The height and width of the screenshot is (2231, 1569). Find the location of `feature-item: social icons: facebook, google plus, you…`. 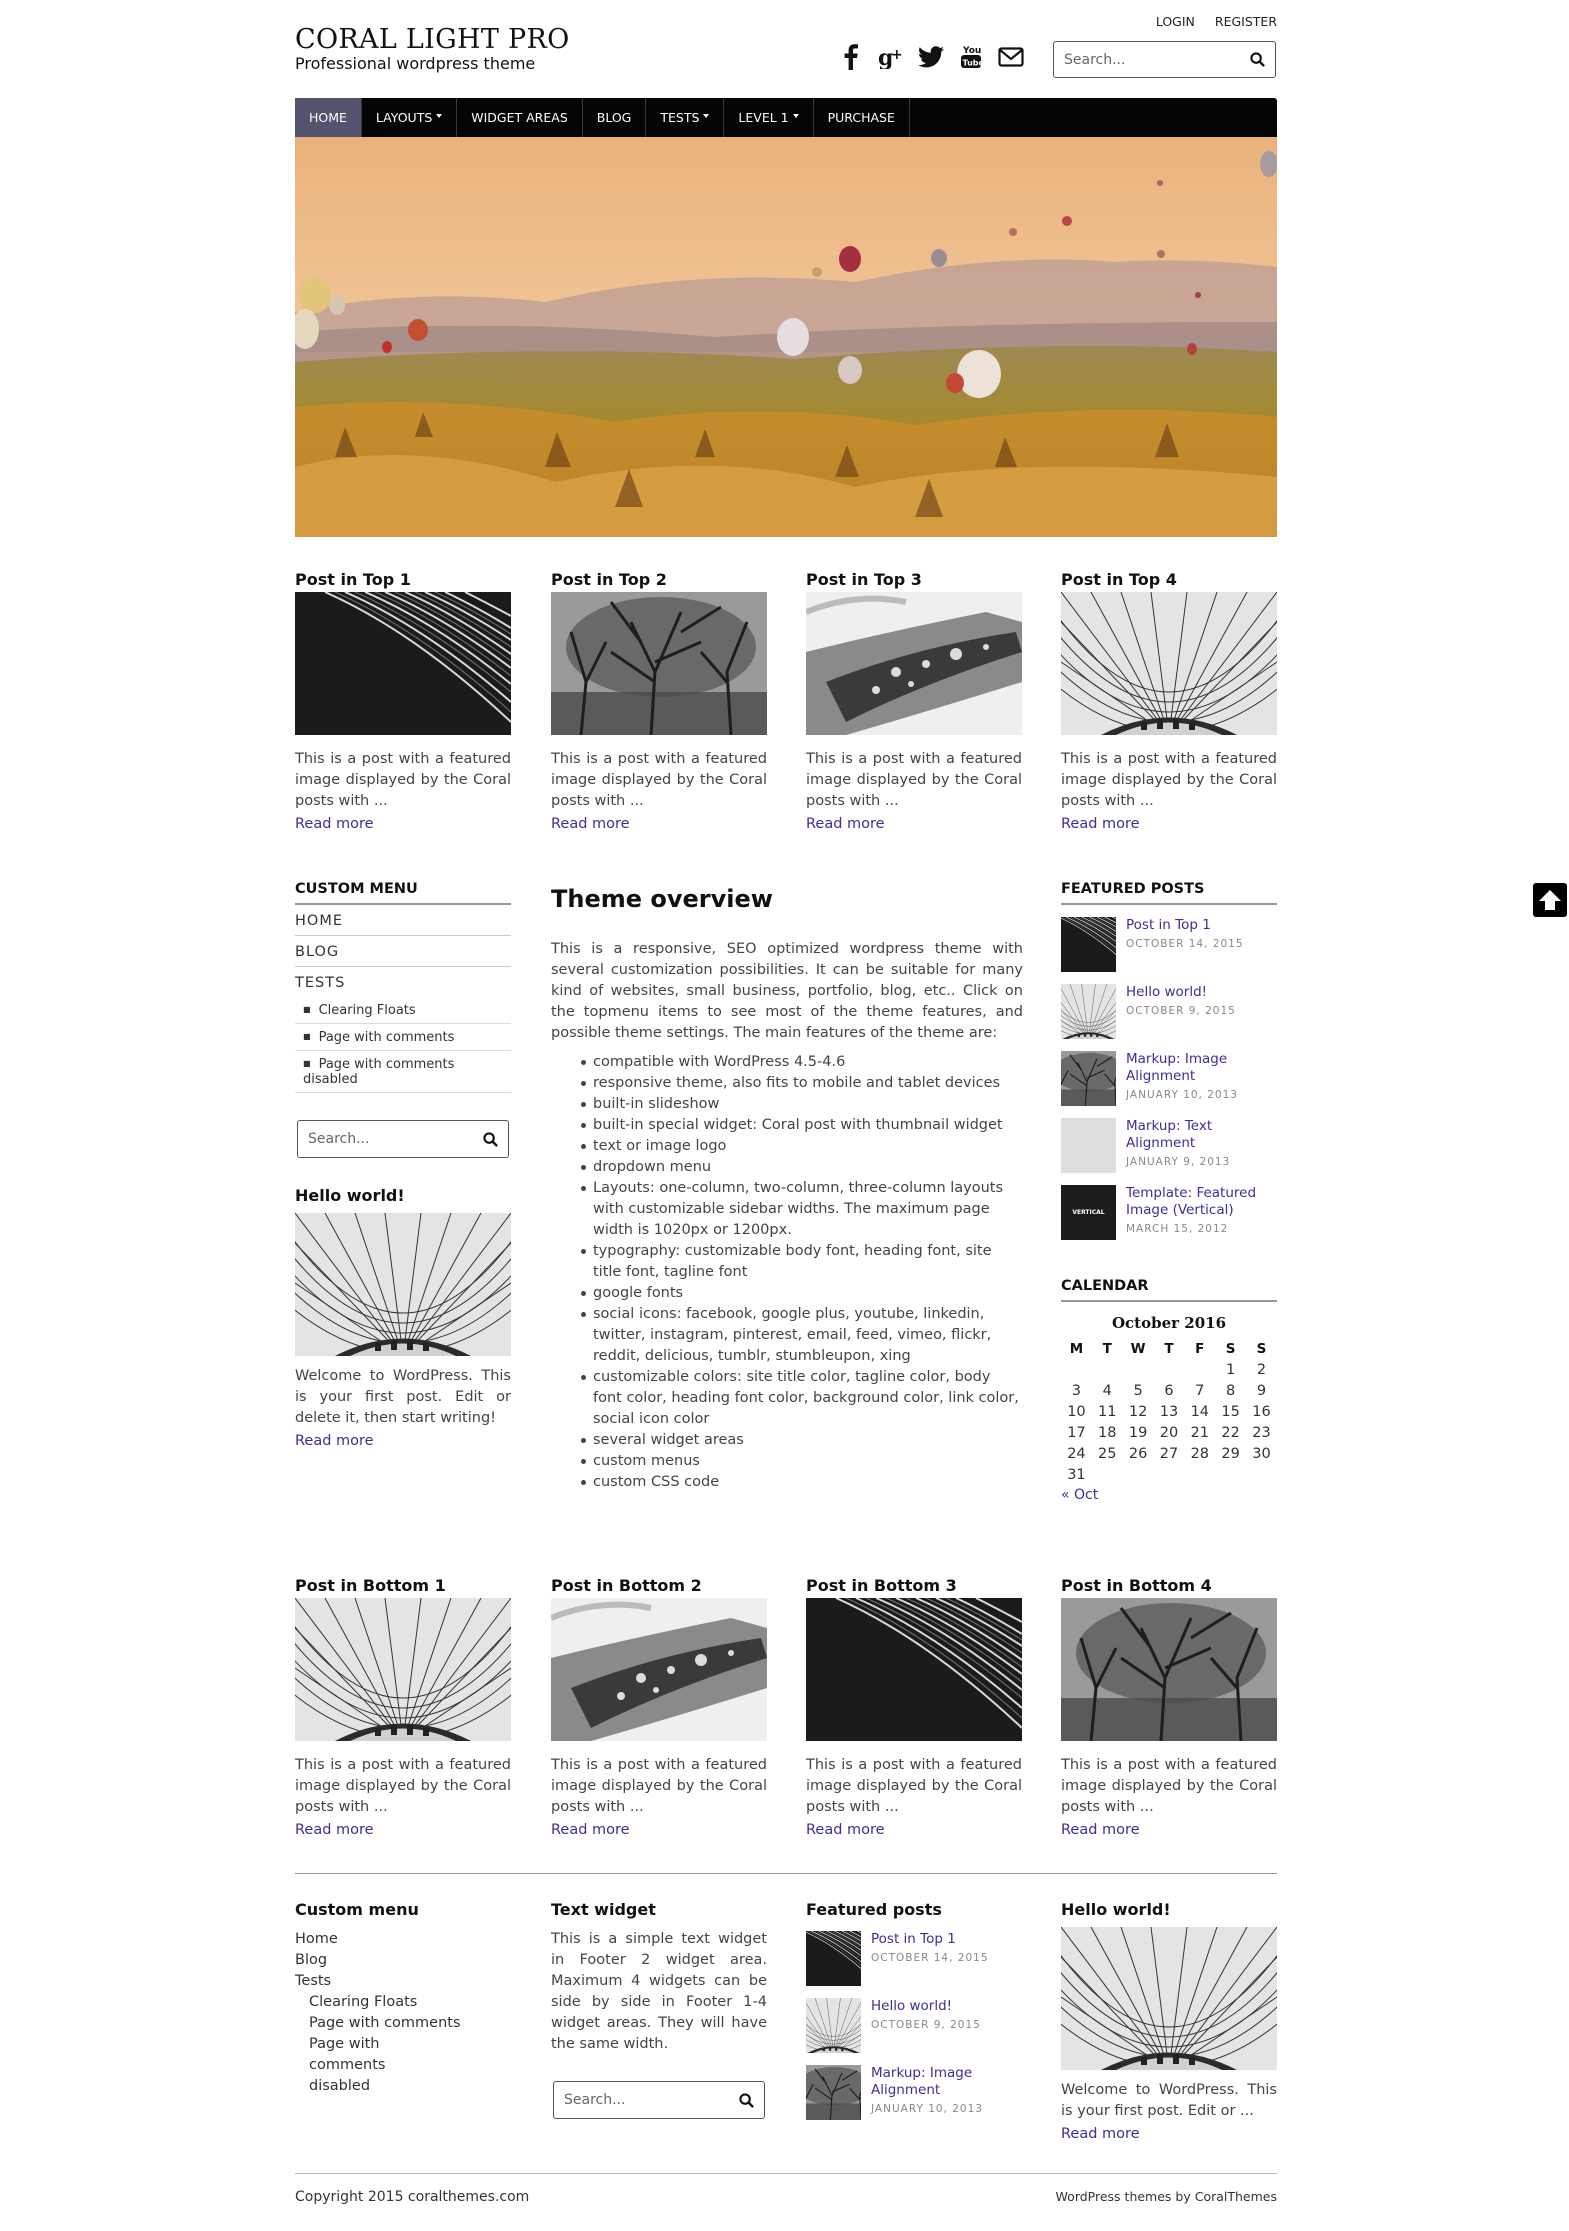

feature-item: social icons: facebook, google plus, you… is located at coordinates (787, 1335).